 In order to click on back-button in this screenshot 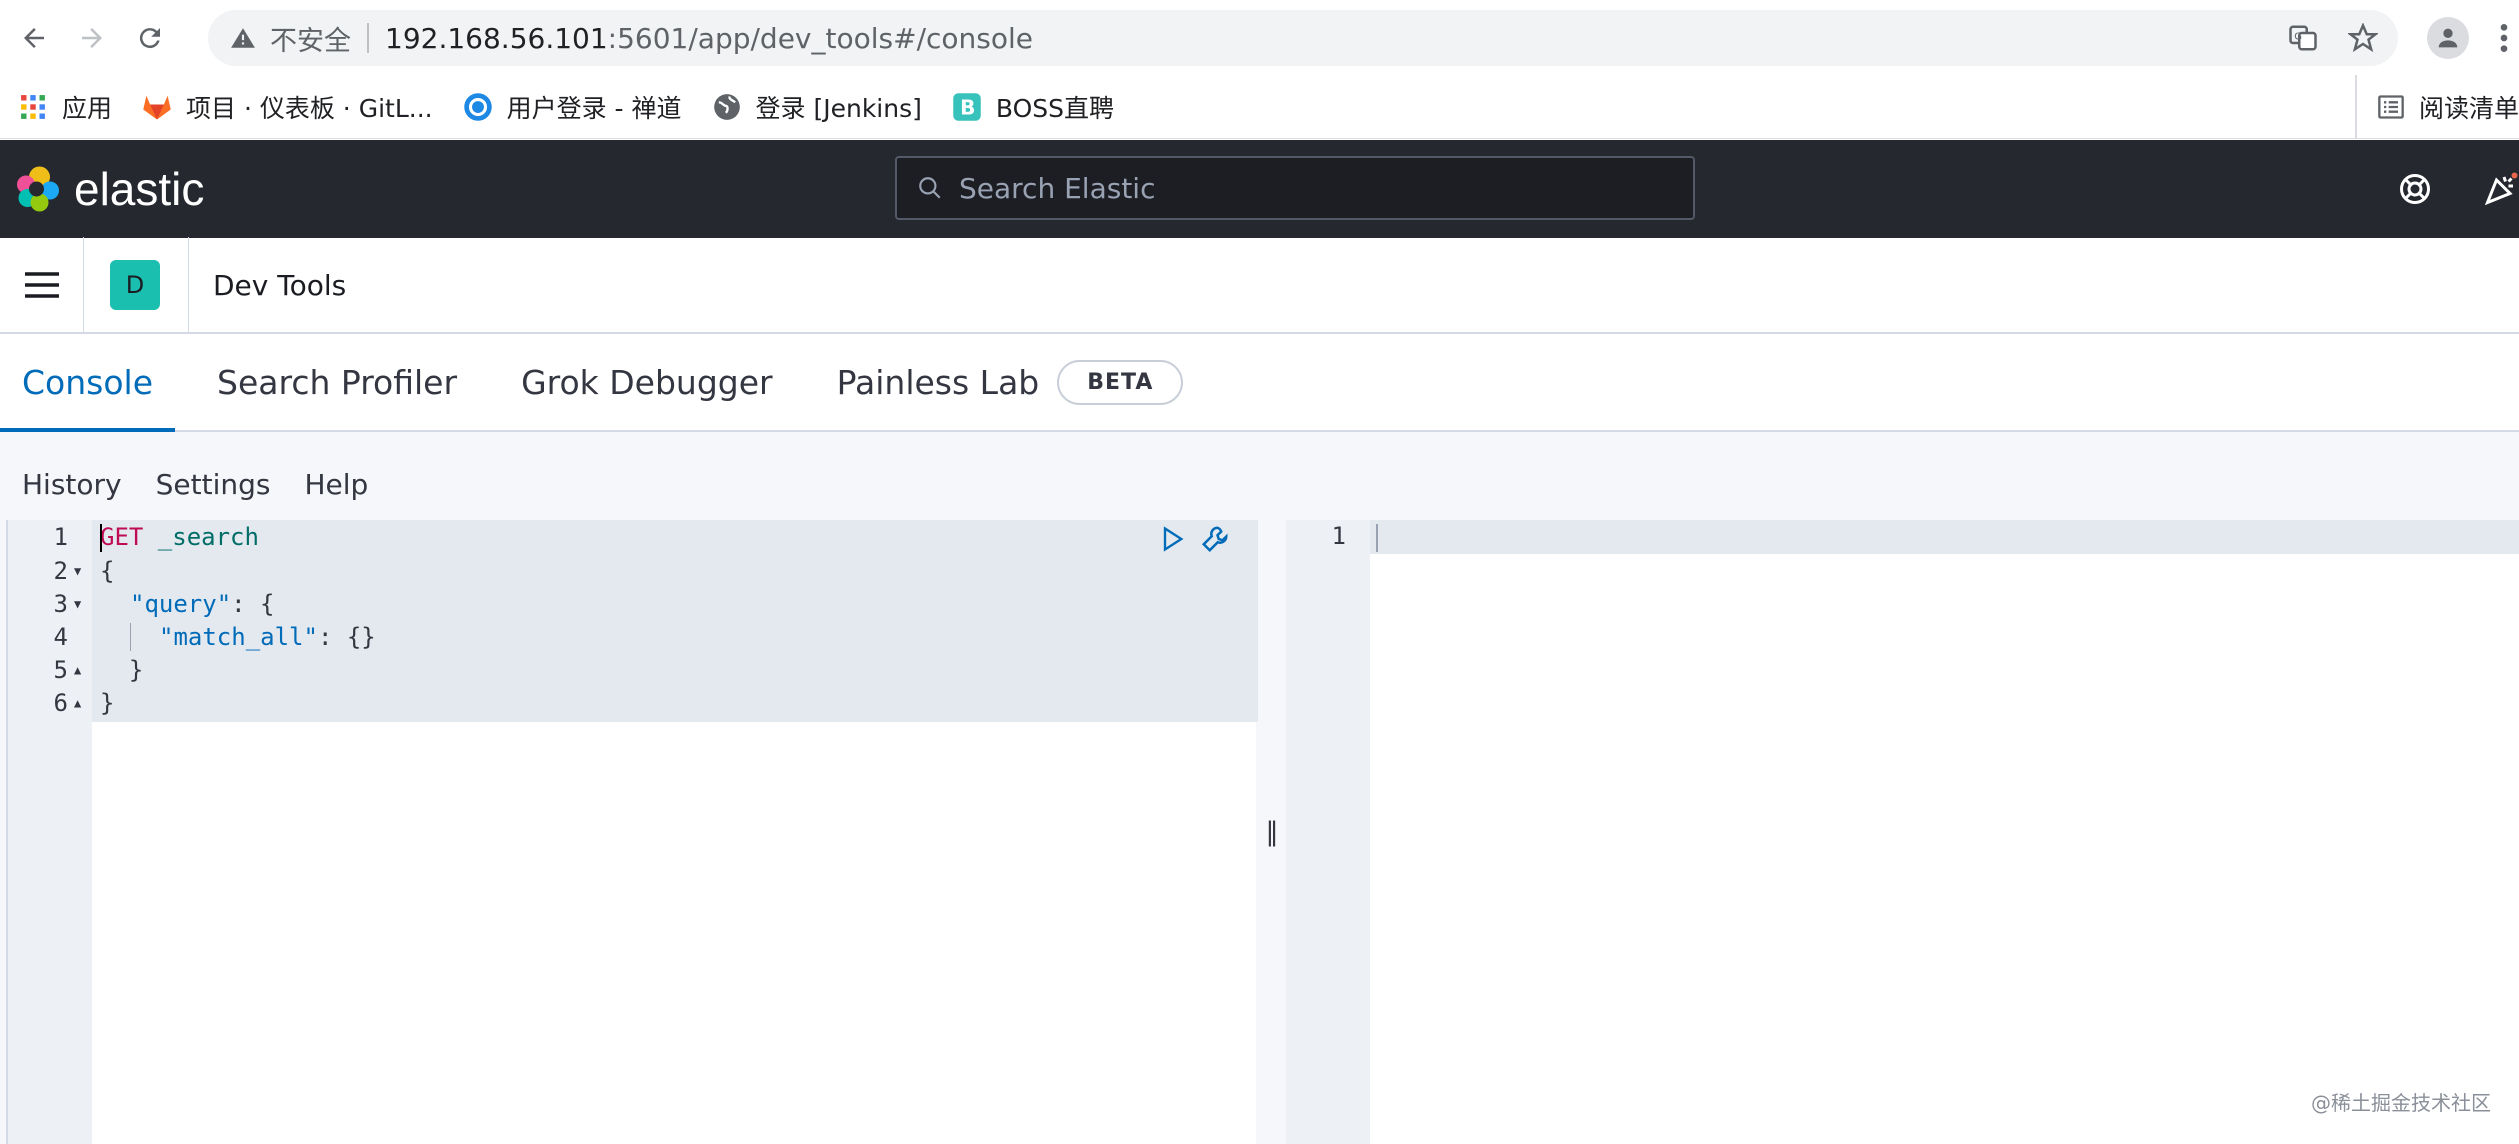, I will do `click(34, 38)`.